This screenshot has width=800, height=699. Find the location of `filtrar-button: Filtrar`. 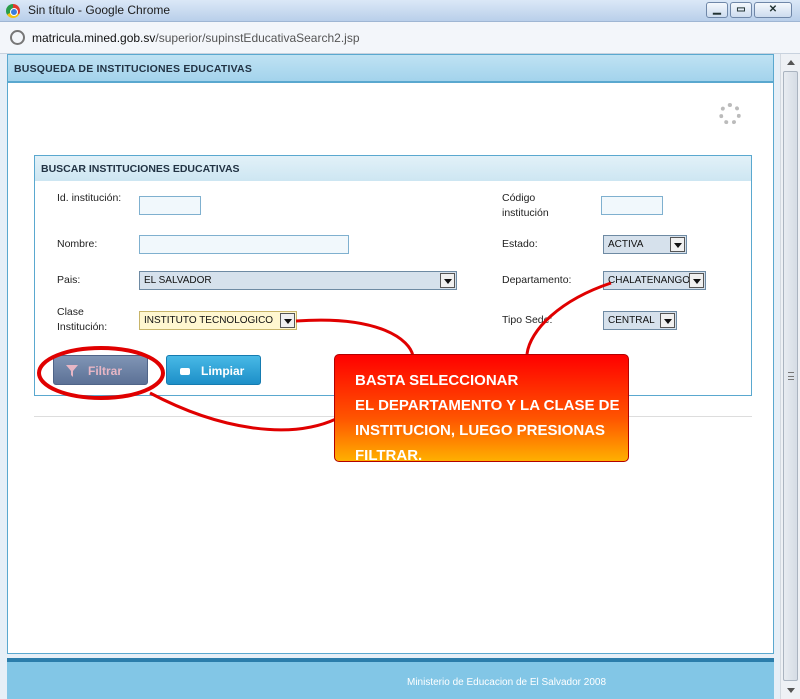

filtrar-button: Filtrar is located at coordinates (100, 370).